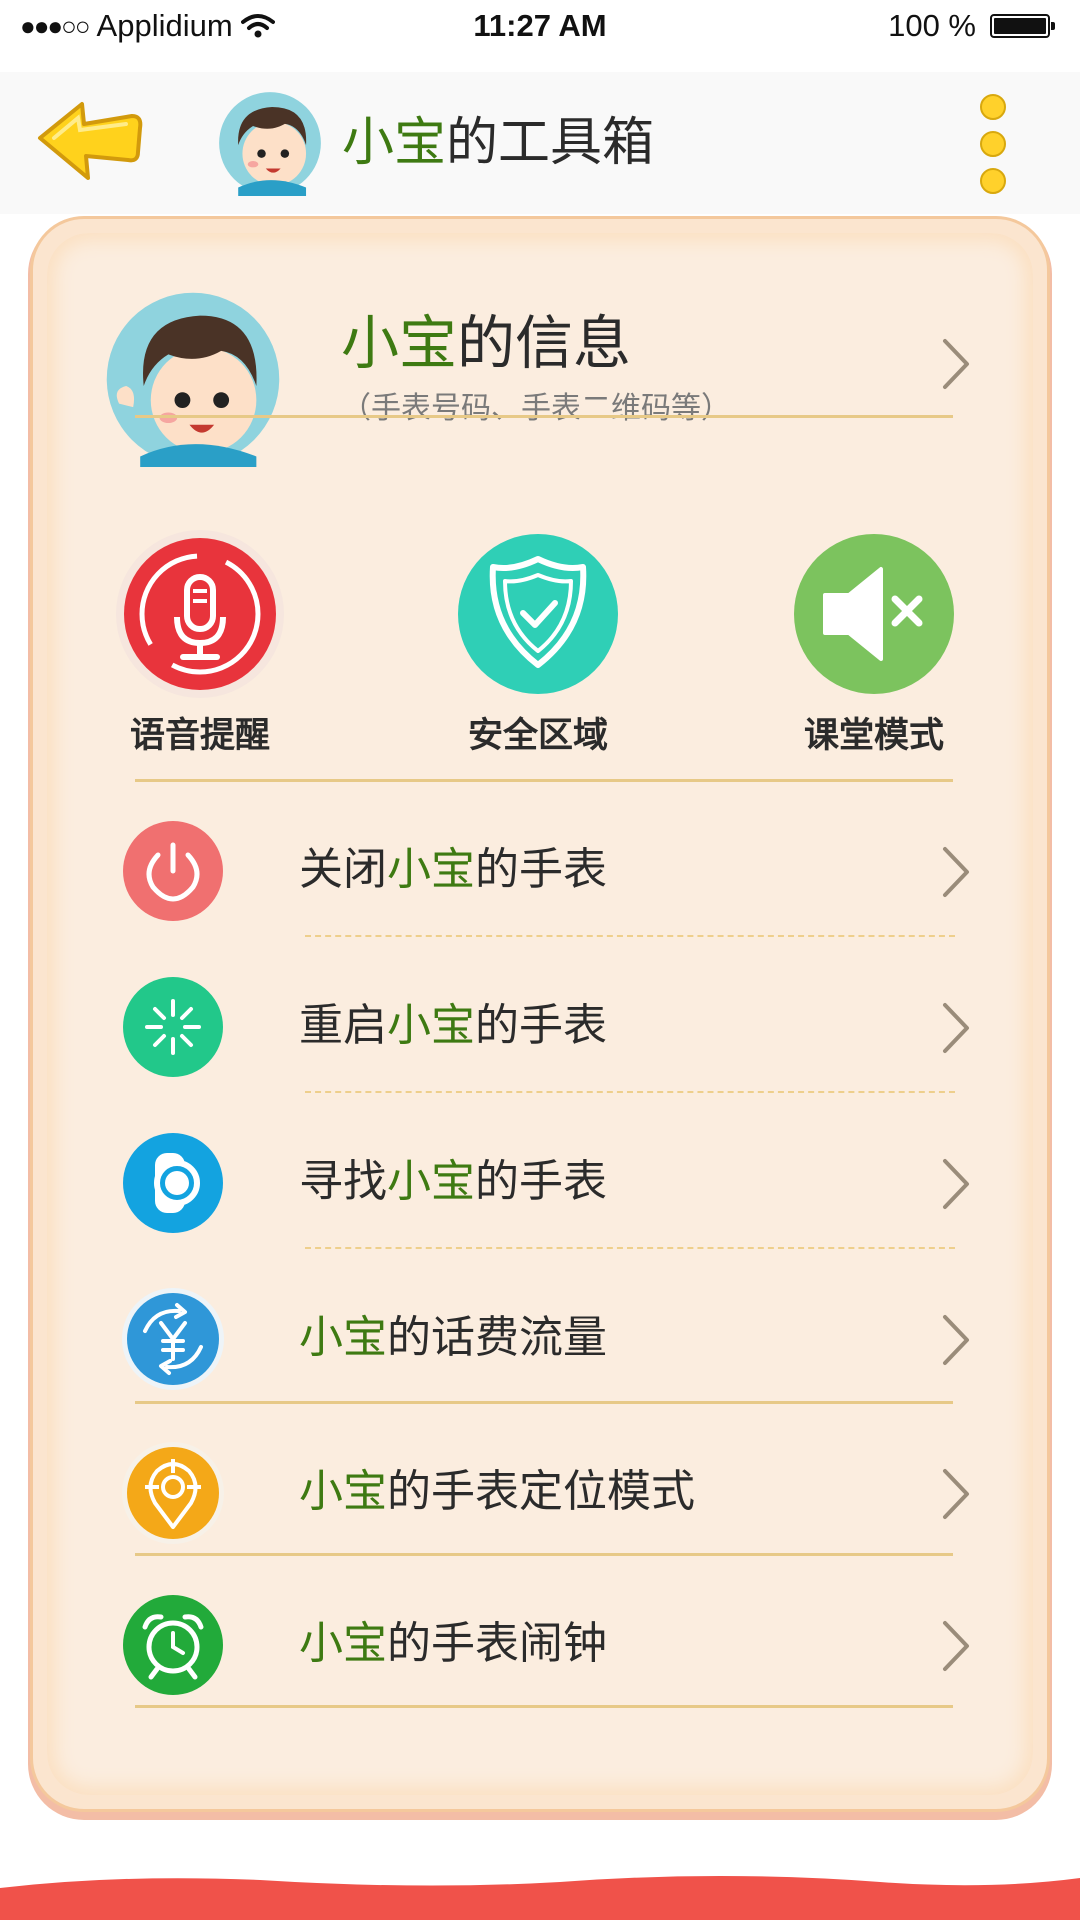  Describe the element at coordinates (200, 614) in the screenshot. I see `microphone-icon` at that location.